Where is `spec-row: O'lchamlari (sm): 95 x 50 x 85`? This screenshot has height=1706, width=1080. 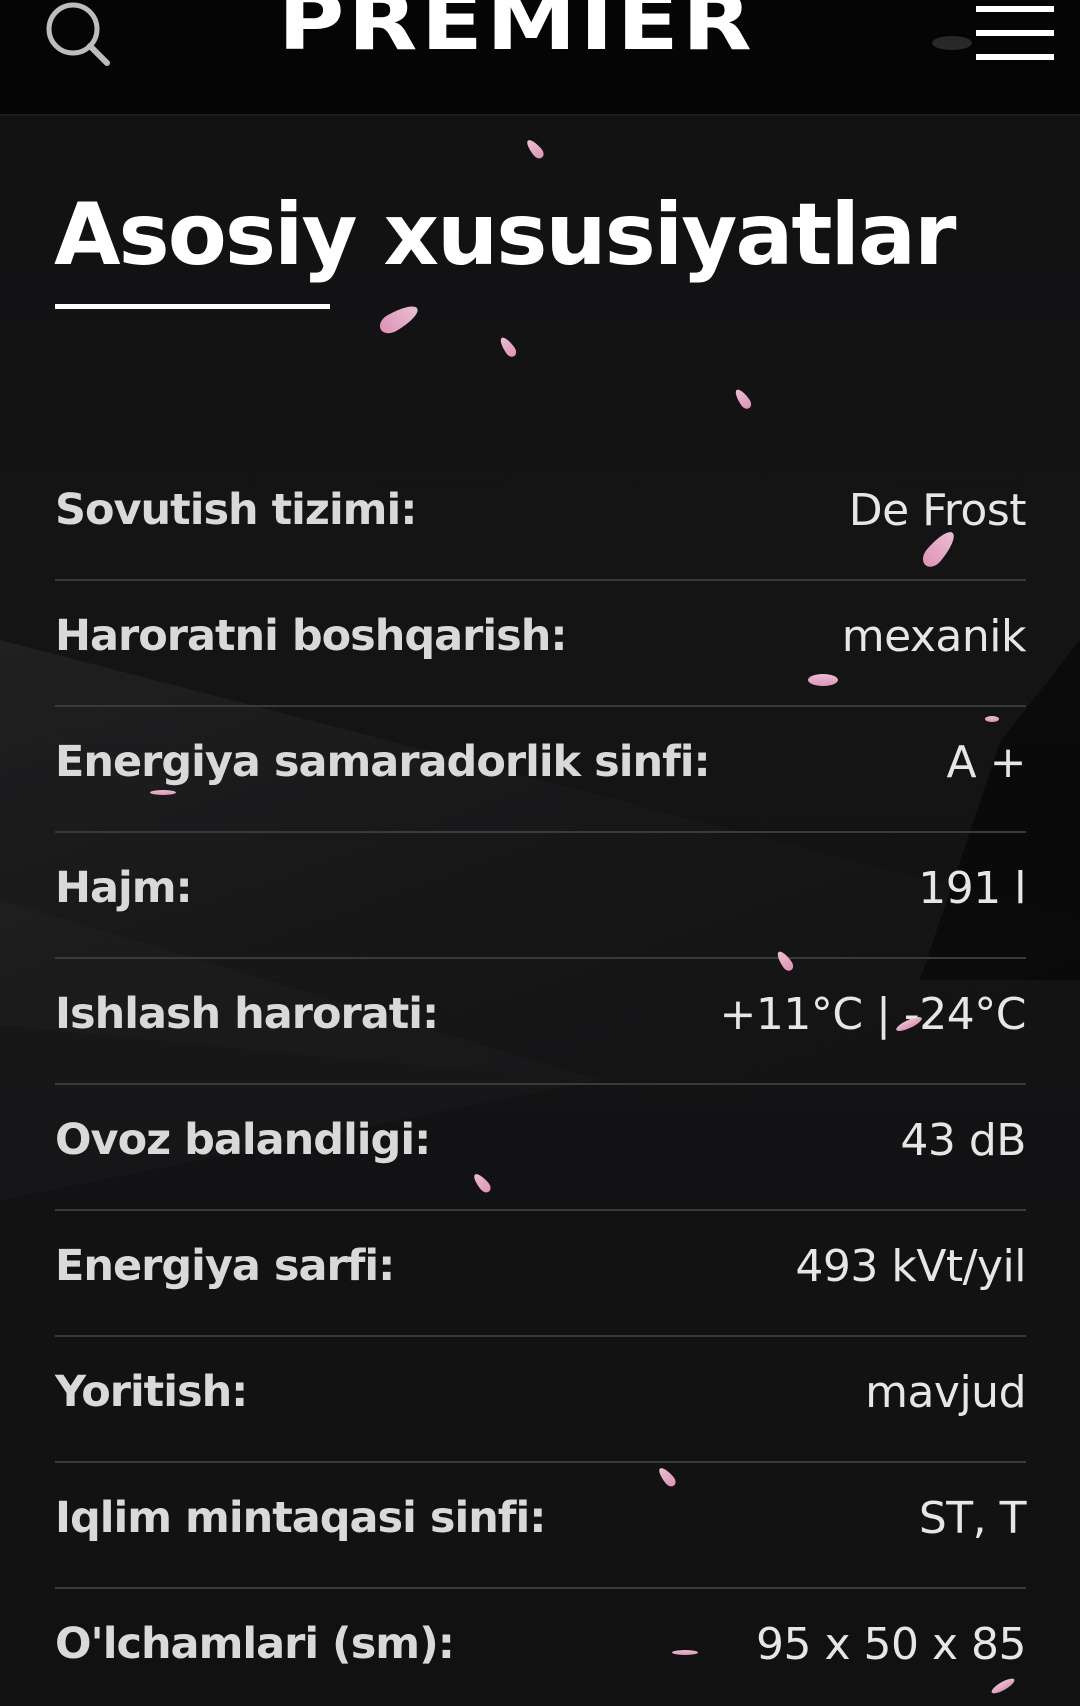
spec-row: O'lchamlari (sm): 95 x 50 x 85 is located at coordinates (541, 1647).